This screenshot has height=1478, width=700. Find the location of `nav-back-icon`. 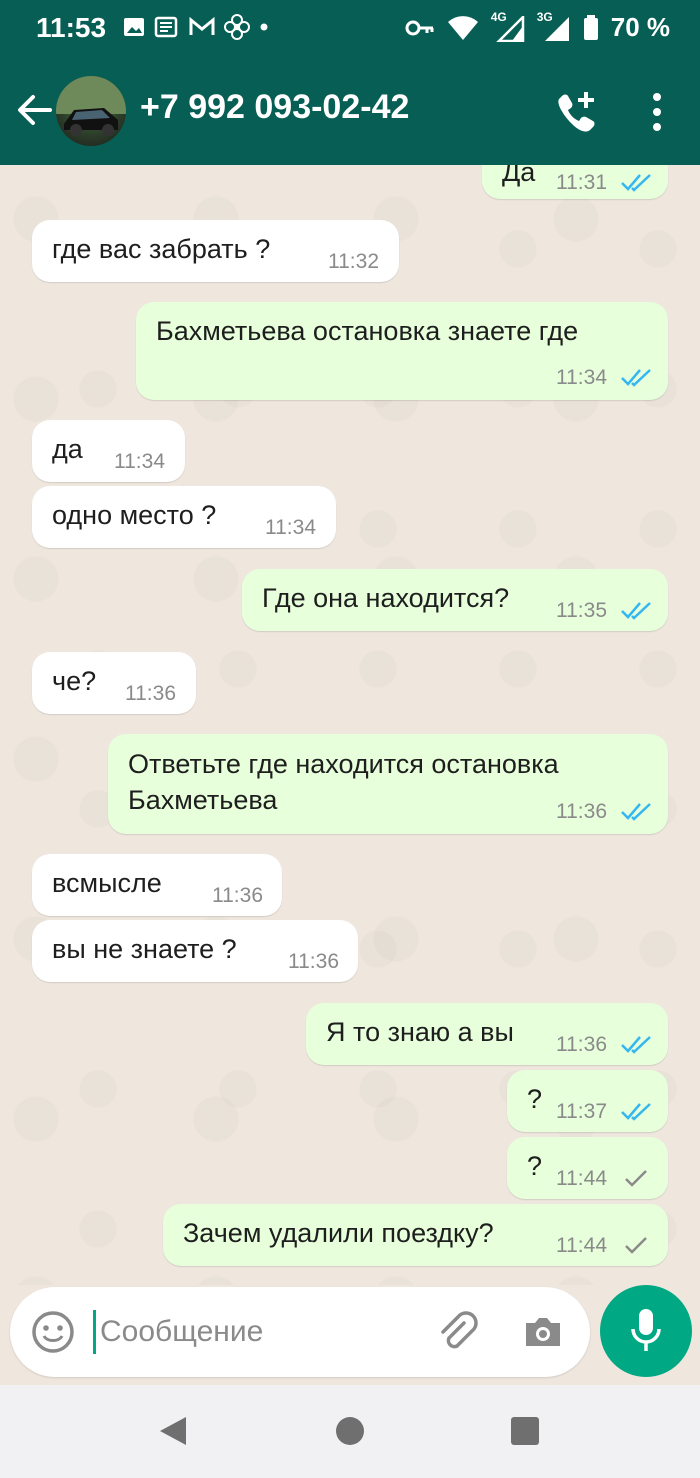

nav-back-icon is located at coordinates (173, 1431).